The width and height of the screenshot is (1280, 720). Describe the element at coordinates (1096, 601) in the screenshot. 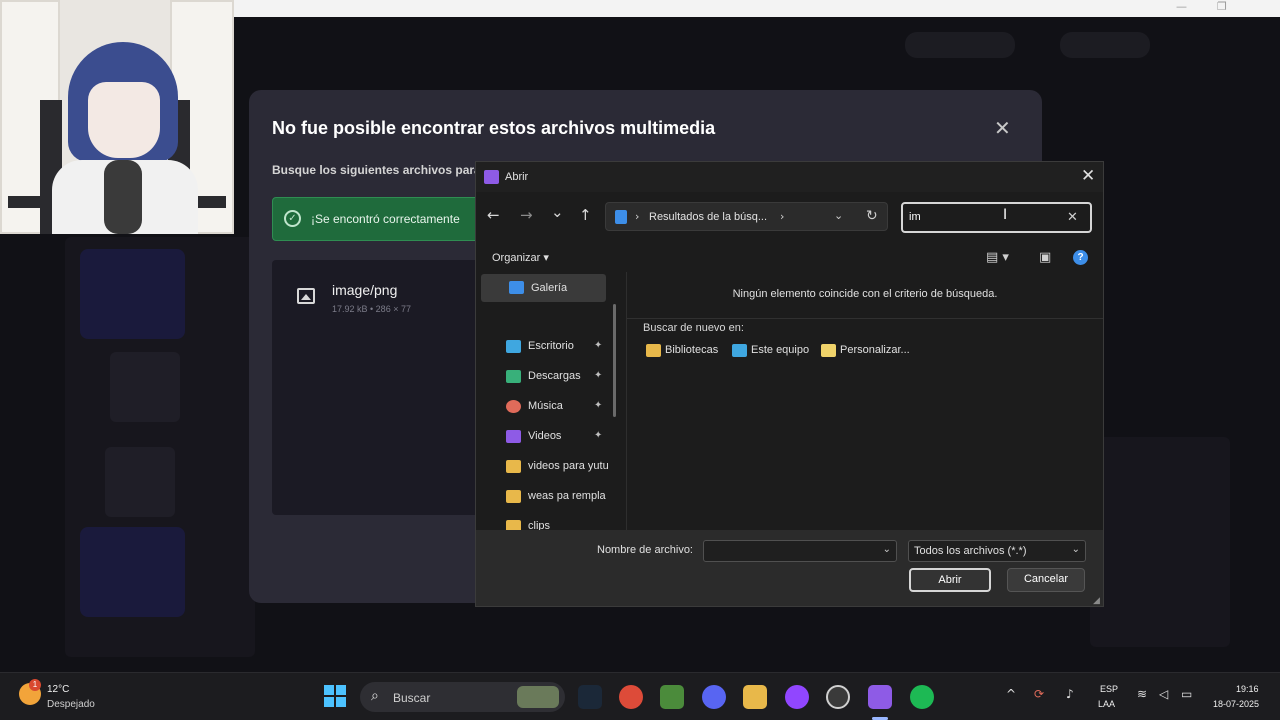

I see `resize-grip-icon: ◢` at that location.